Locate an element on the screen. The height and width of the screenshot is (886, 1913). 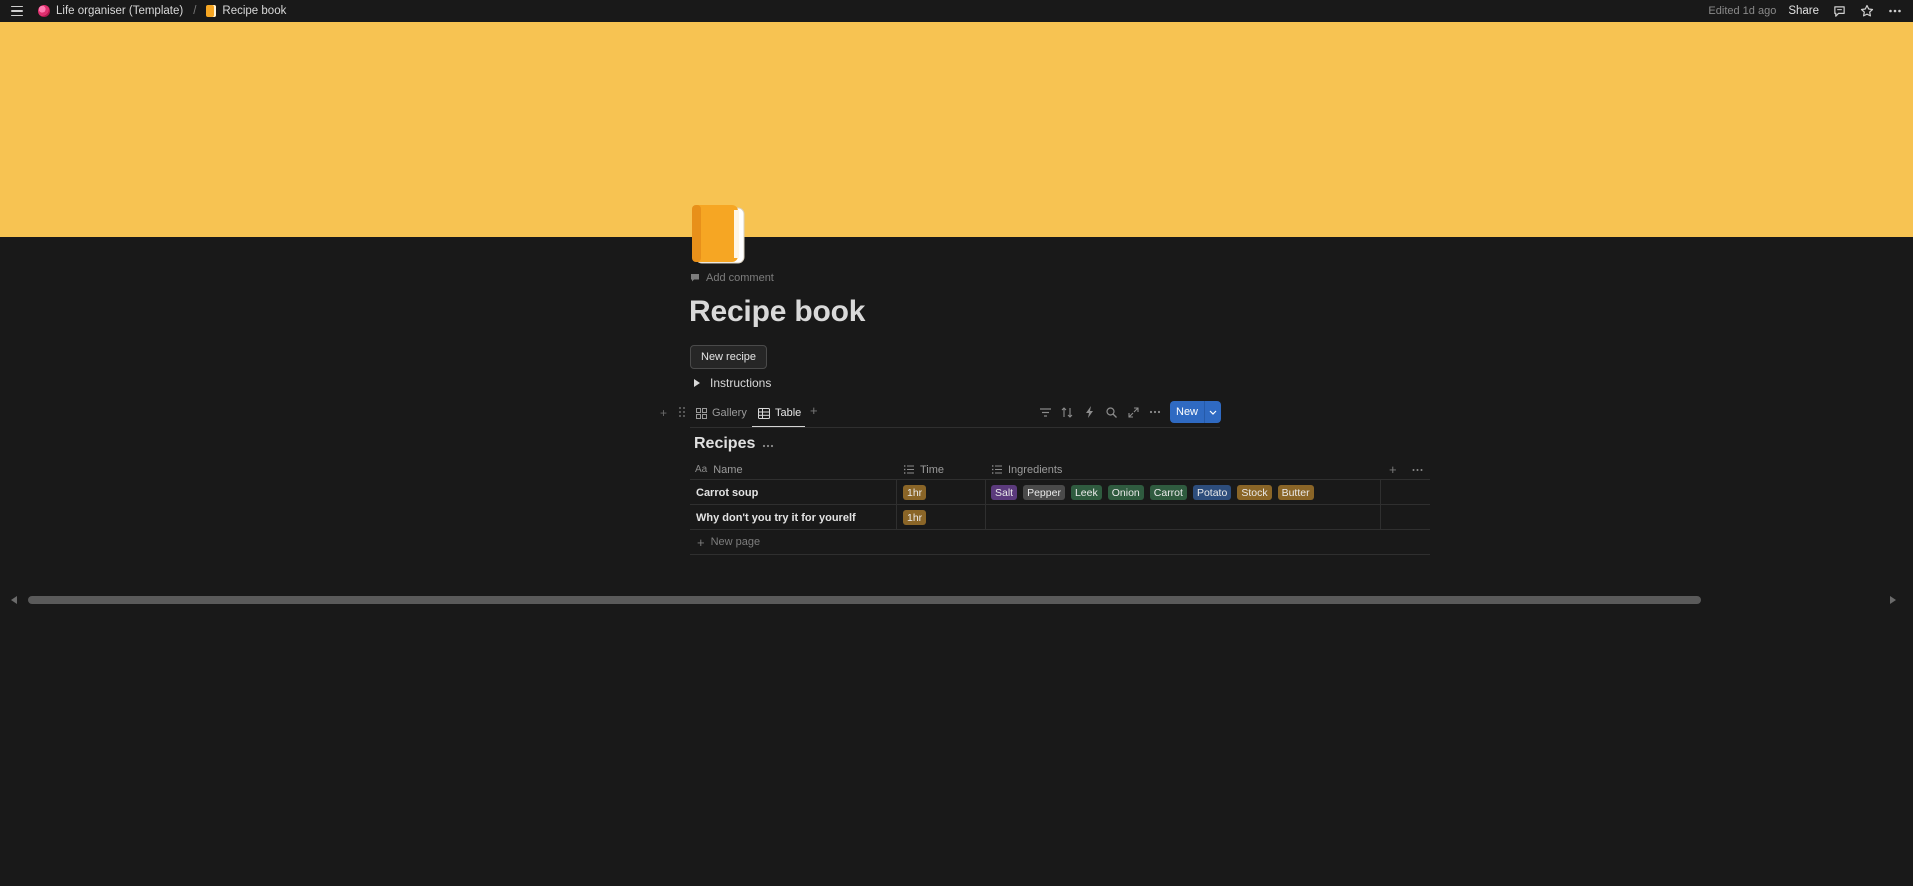
comments-icon is located at coordinates (1839, 11).